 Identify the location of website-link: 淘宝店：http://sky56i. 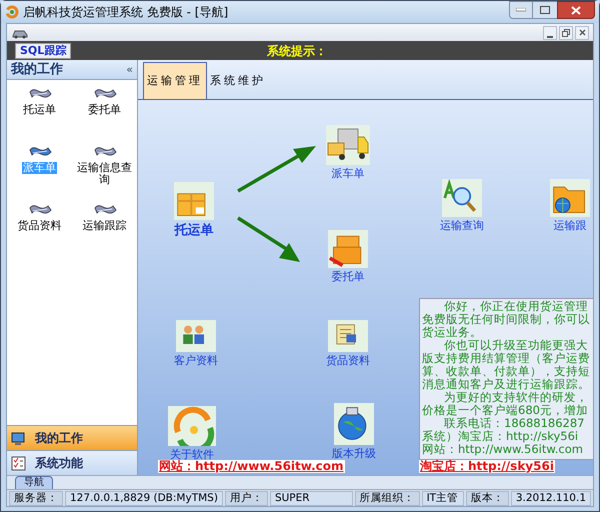
(487, 466).